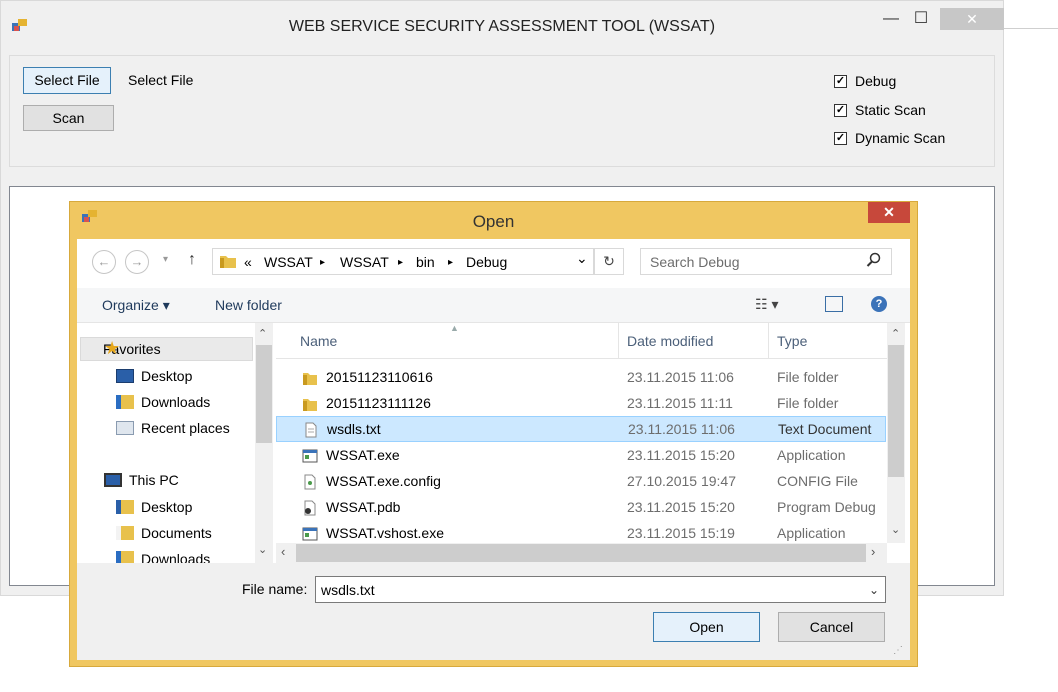 The height and width of the screenshot is (692, 1058). I want to click on breadcrumb-overflow: «, so click(248, 262).